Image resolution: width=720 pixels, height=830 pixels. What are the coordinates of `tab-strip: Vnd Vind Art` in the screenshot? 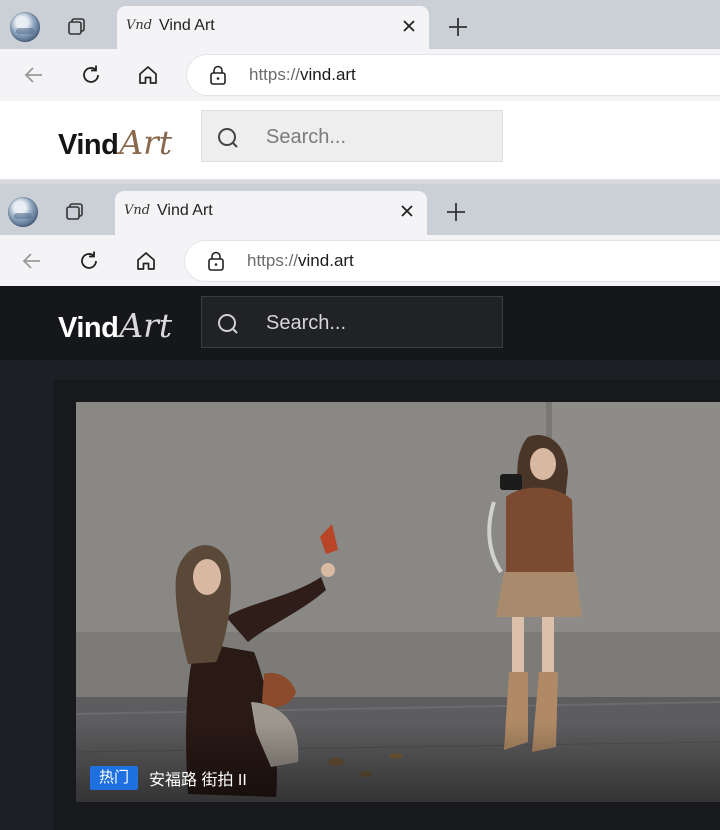 It's located at (360, 24).